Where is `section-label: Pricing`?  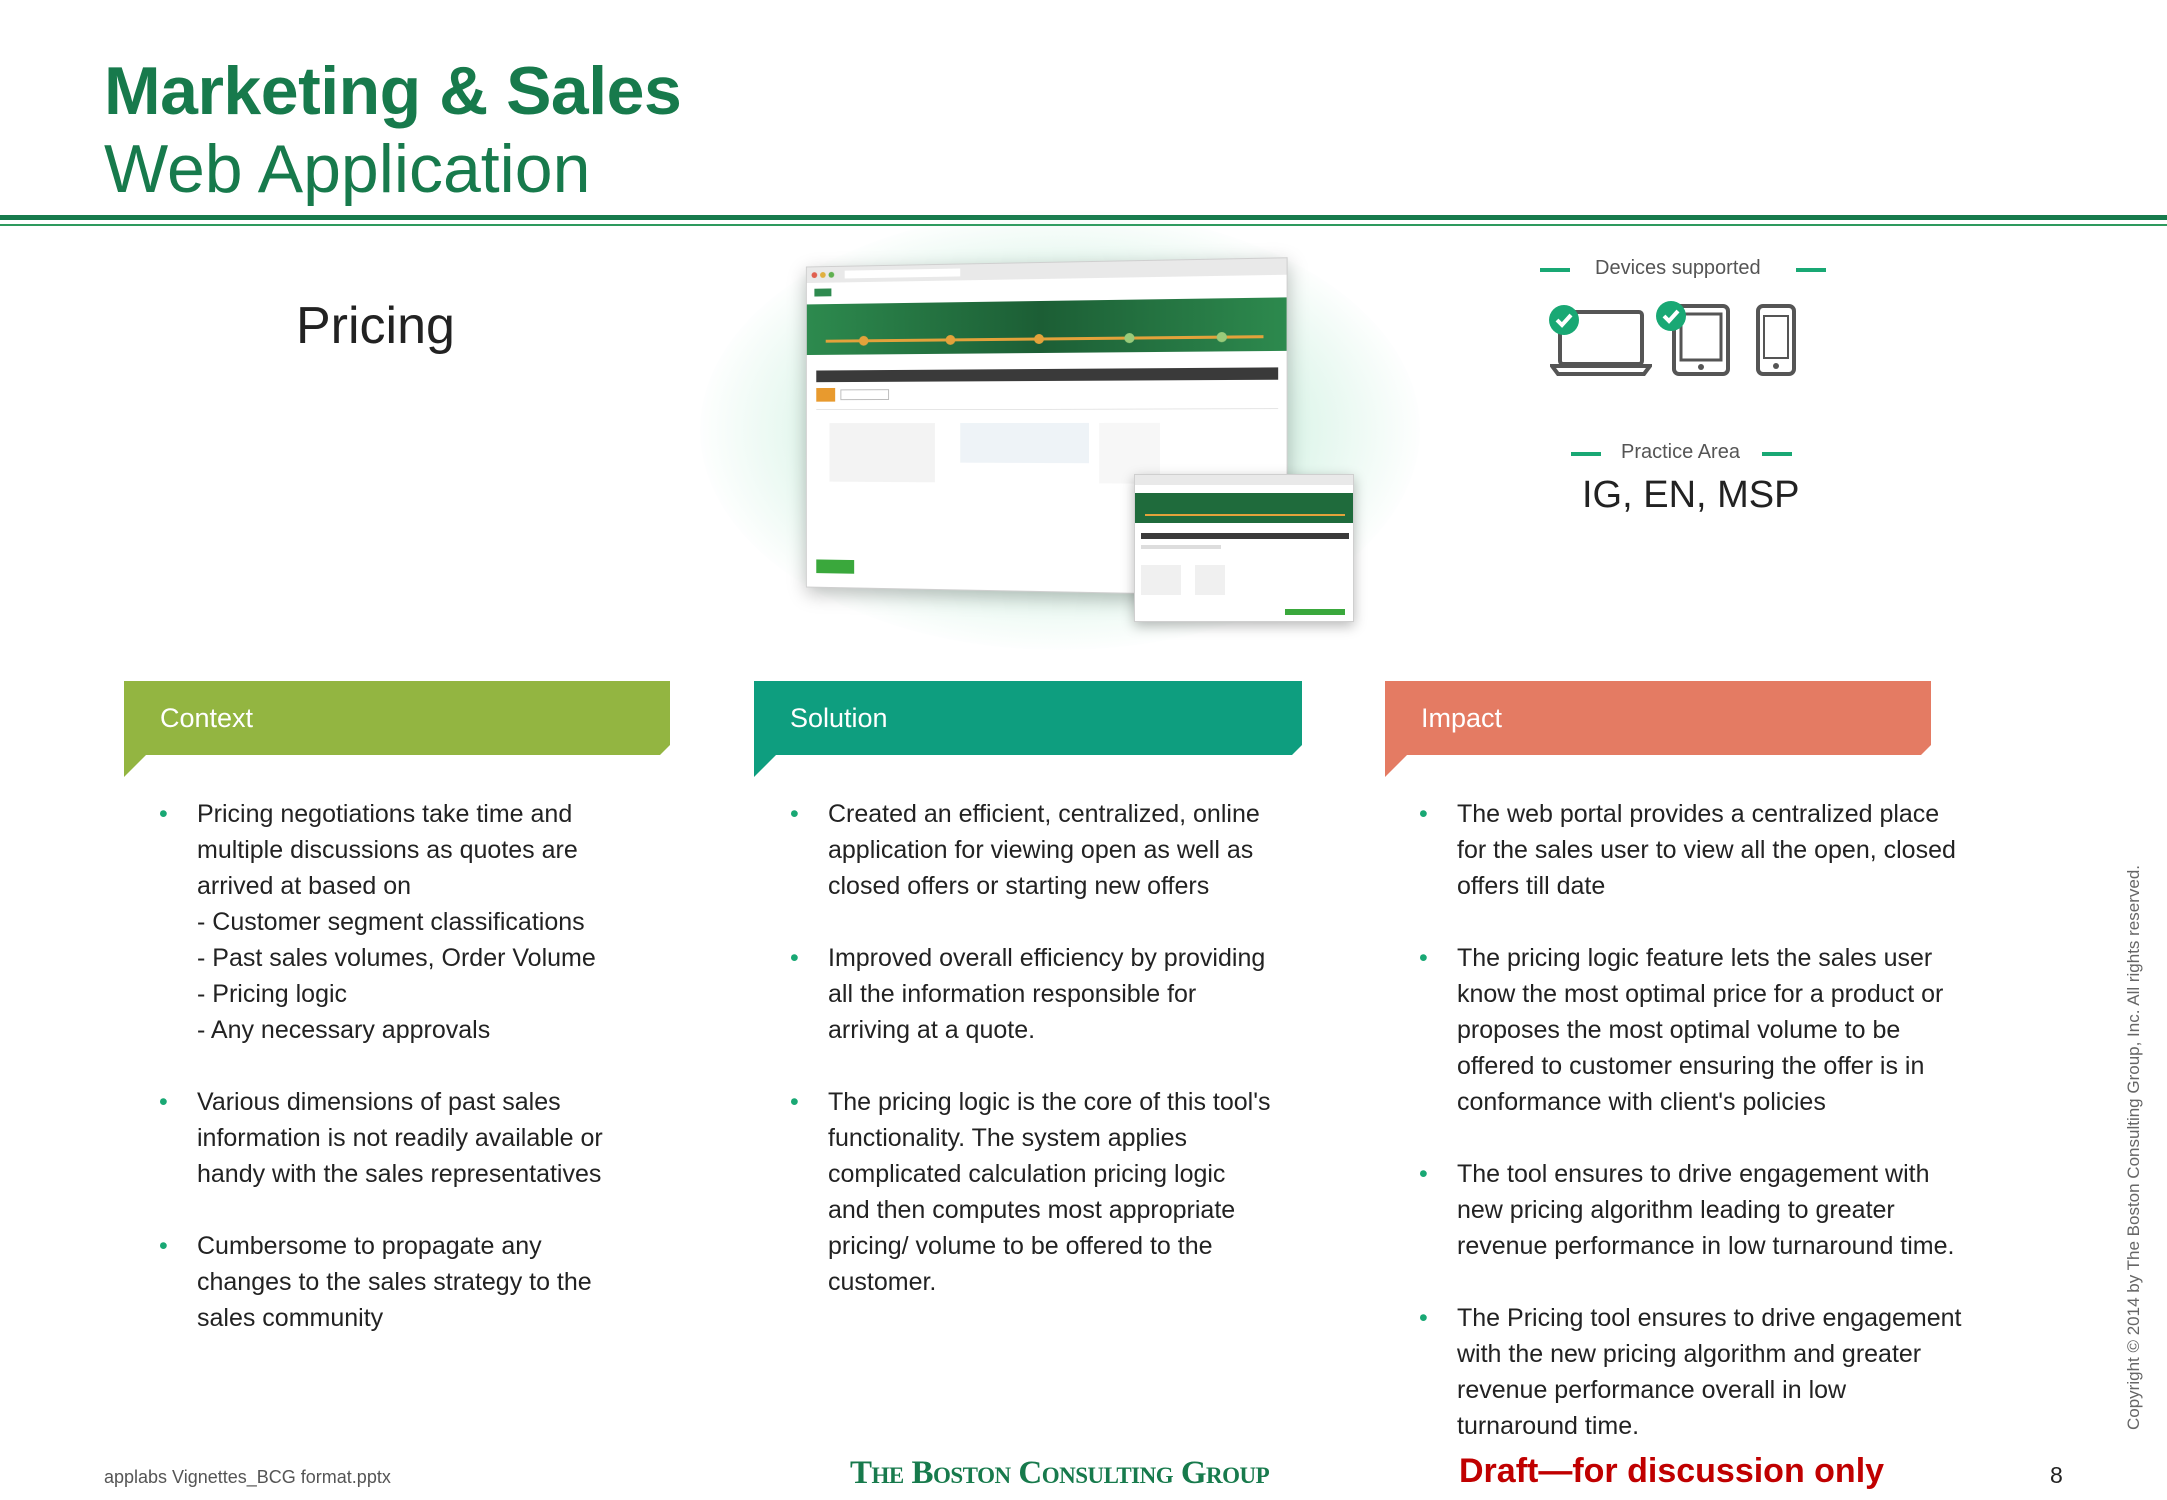
section-label: Pricing is located at coordinates (375, 326).